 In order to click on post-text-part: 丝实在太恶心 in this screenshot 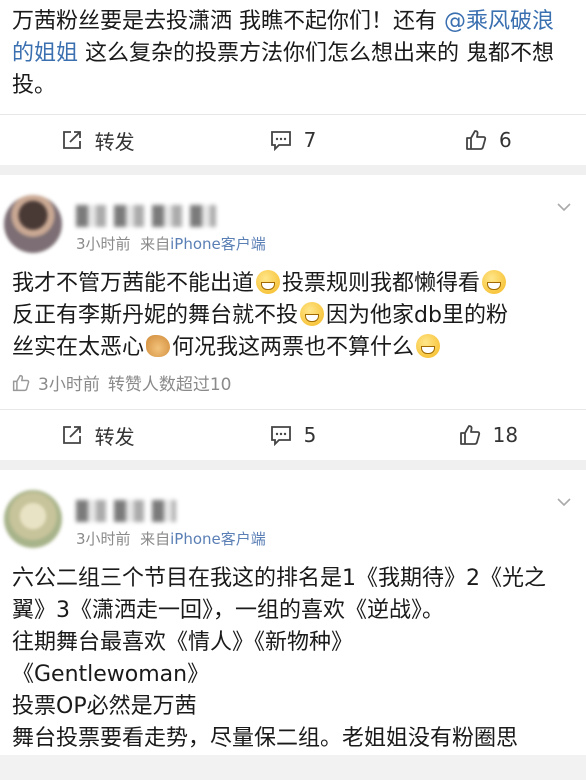, I will do `click(78, 347)`.